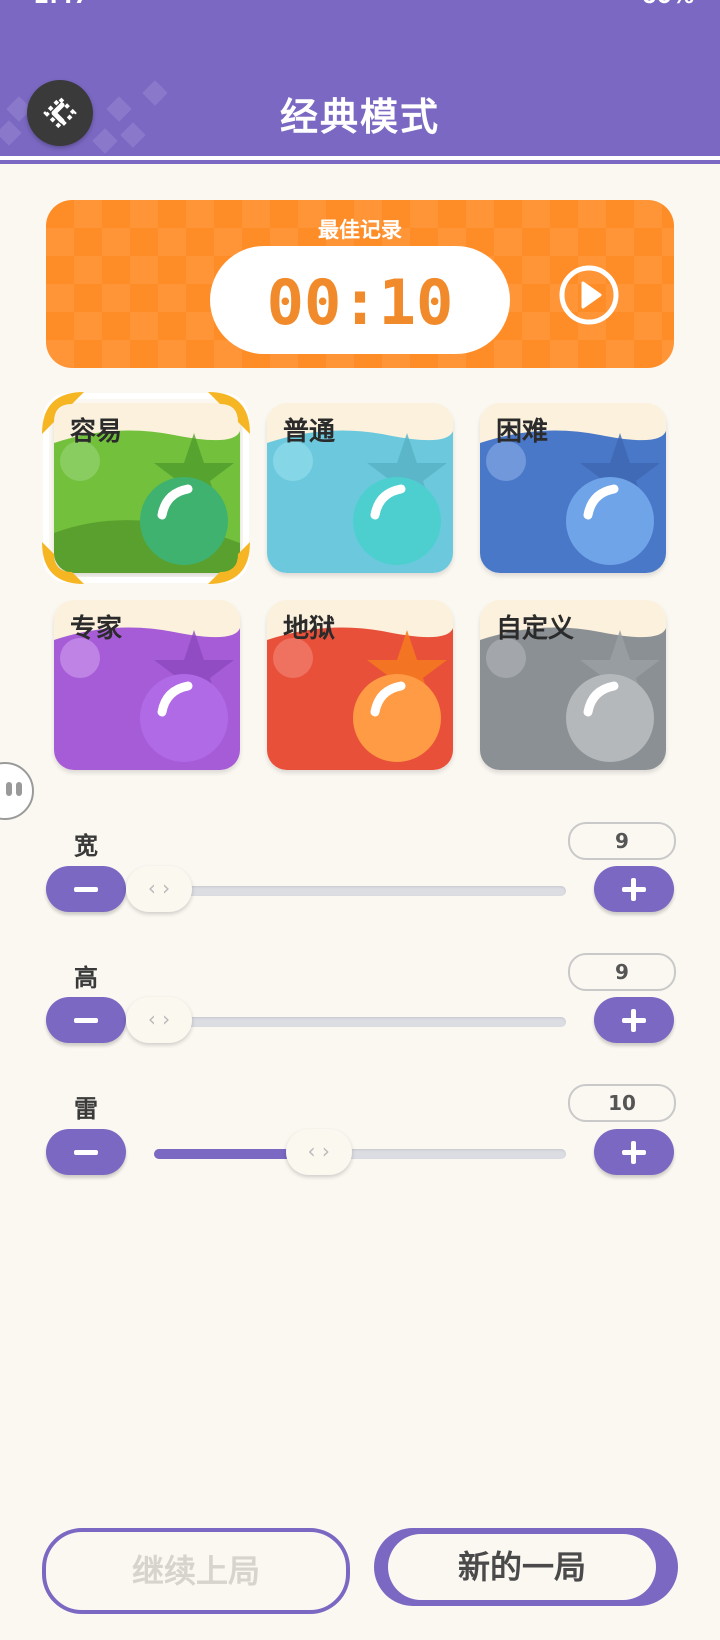 The height and width of the screenshot is (1640, 720). I want to click on new-game-label: 新的一局, so click(522, 1567).